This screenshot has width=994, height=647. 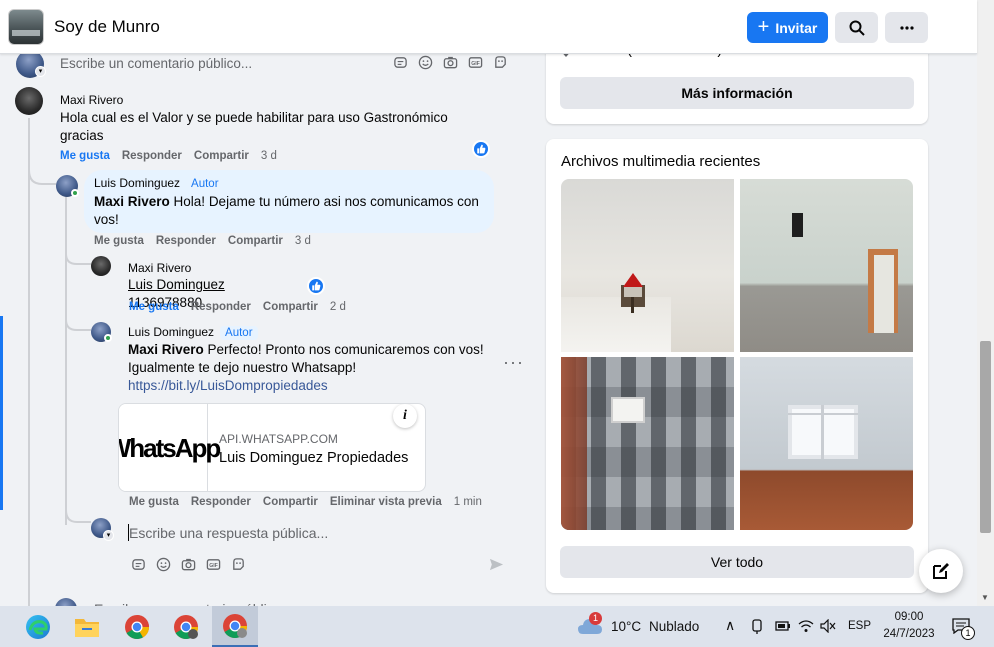 I want to click on taskbar-file-explorer, so click(x=87, y=626).